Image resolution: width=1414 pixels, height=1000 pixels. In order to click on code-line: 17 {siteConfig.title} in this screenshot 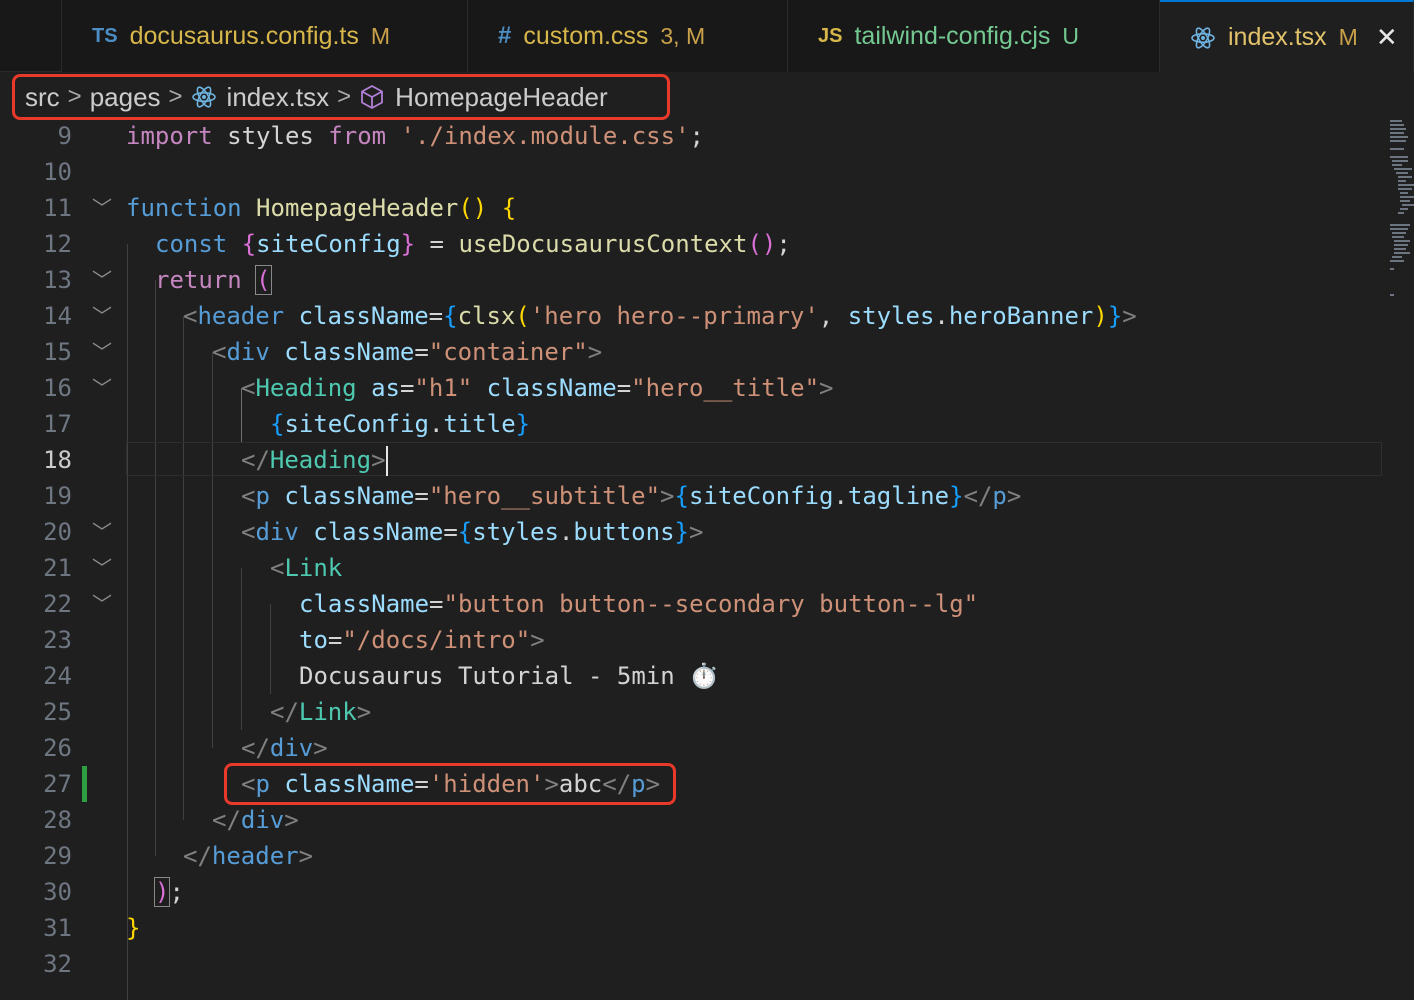, I will do `click(692, 424)`.